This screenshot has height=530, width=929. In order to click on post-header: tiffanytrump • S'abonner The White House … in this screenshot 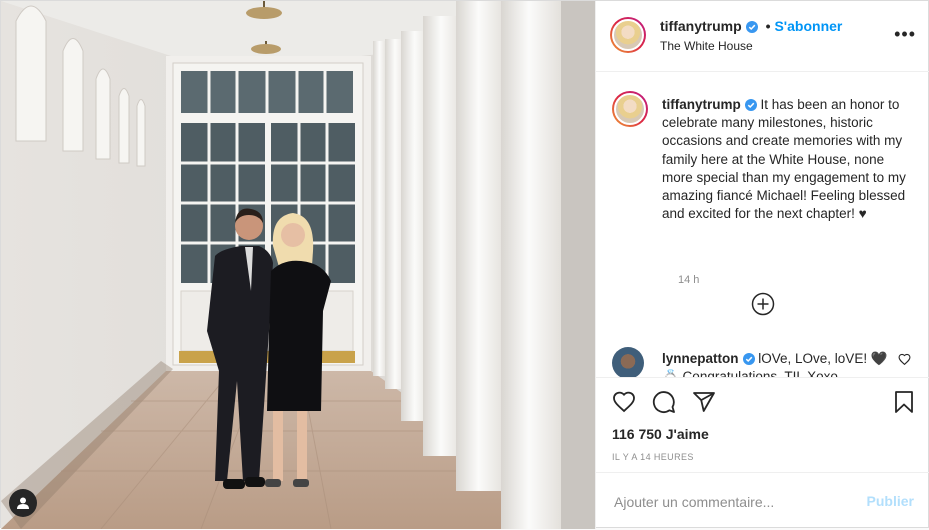, I will do `click(762, 36)`.